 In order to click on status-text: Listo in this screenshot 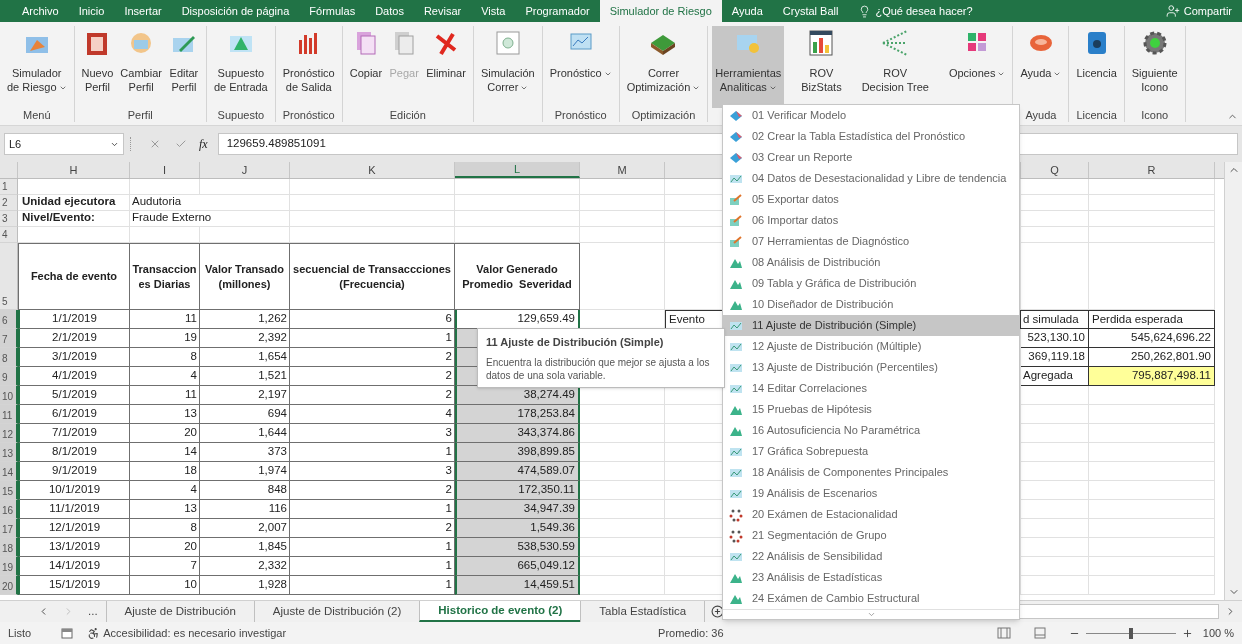, I will do `click(20, 633)`.